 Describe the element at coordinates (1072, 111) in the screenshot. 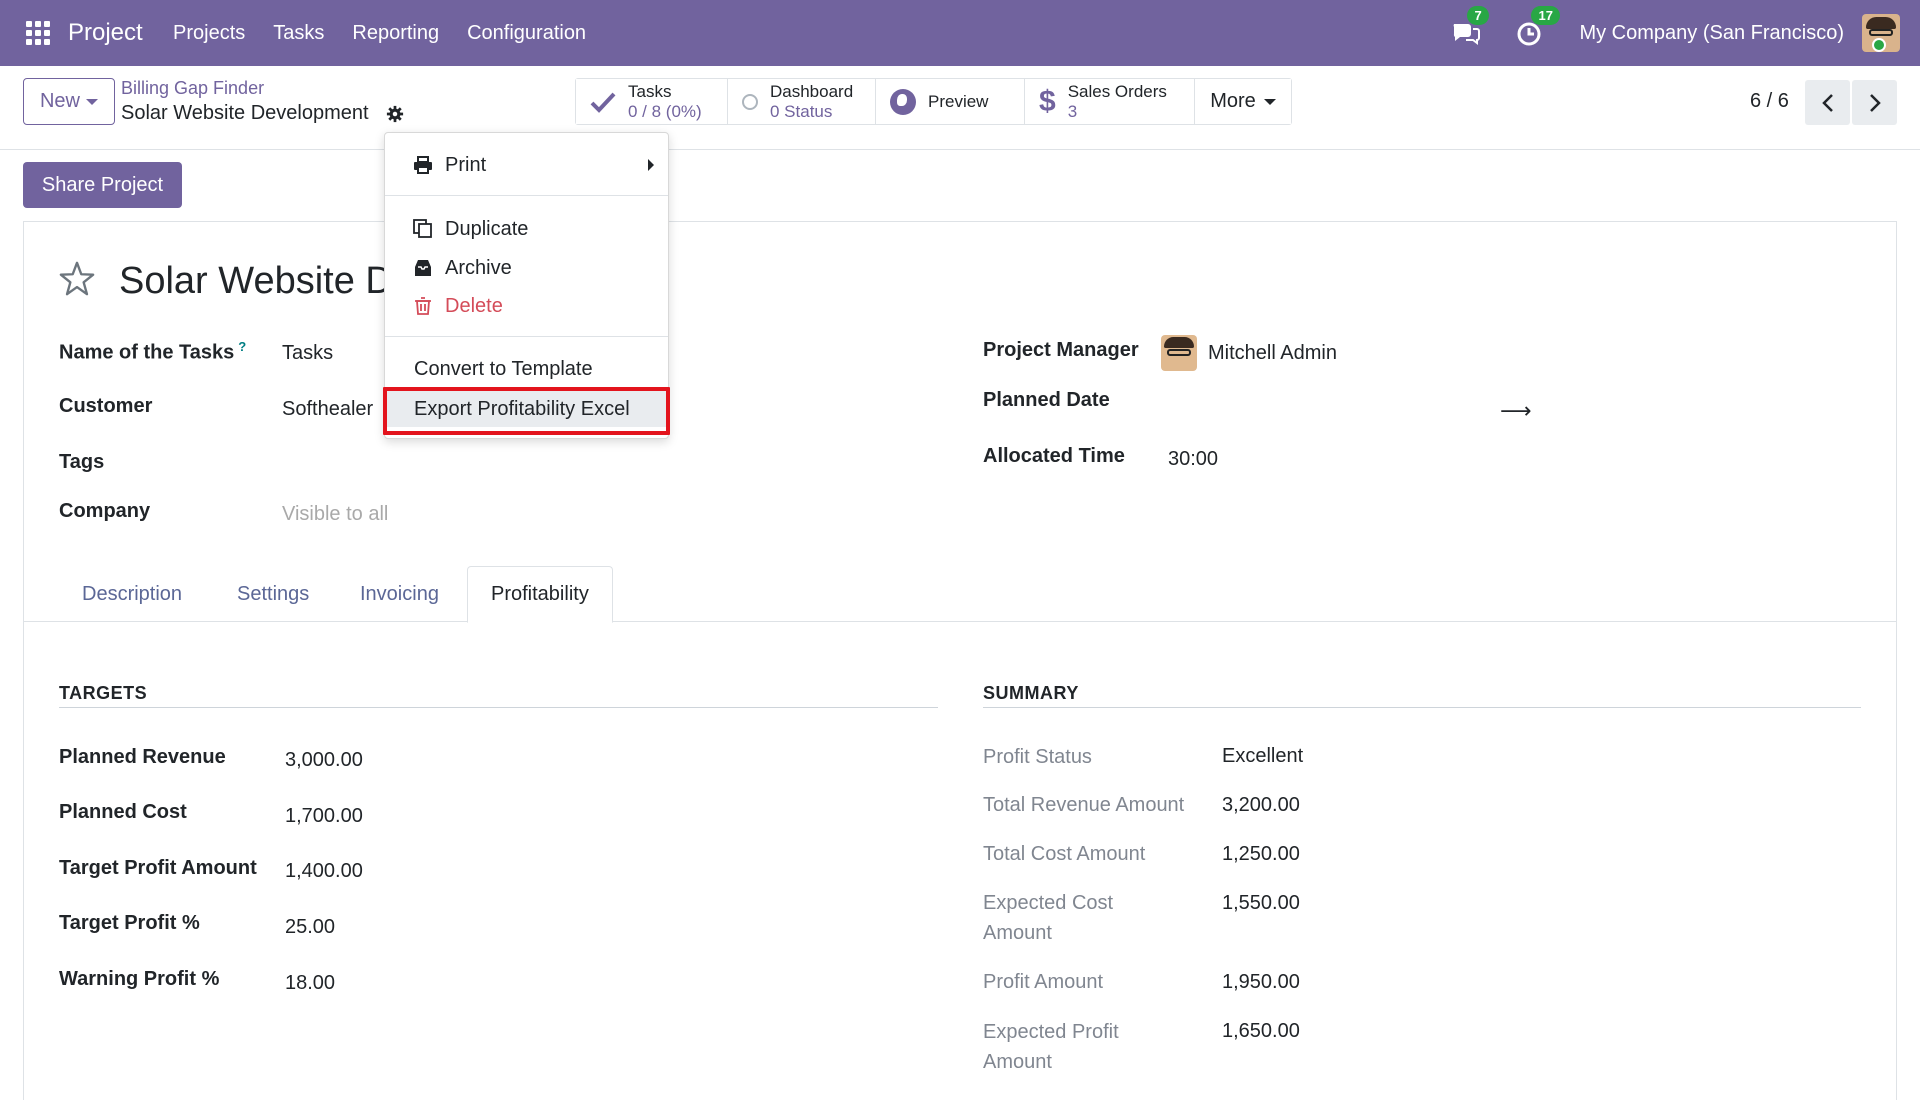

I see `sales-orders-value: 3` at that location.